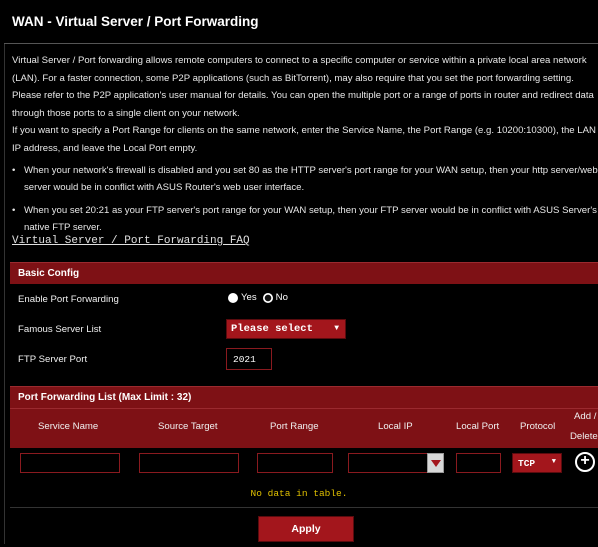 The image size is (598, 547). I want to click on local-ip-dropdown-button, so click(435, 463).